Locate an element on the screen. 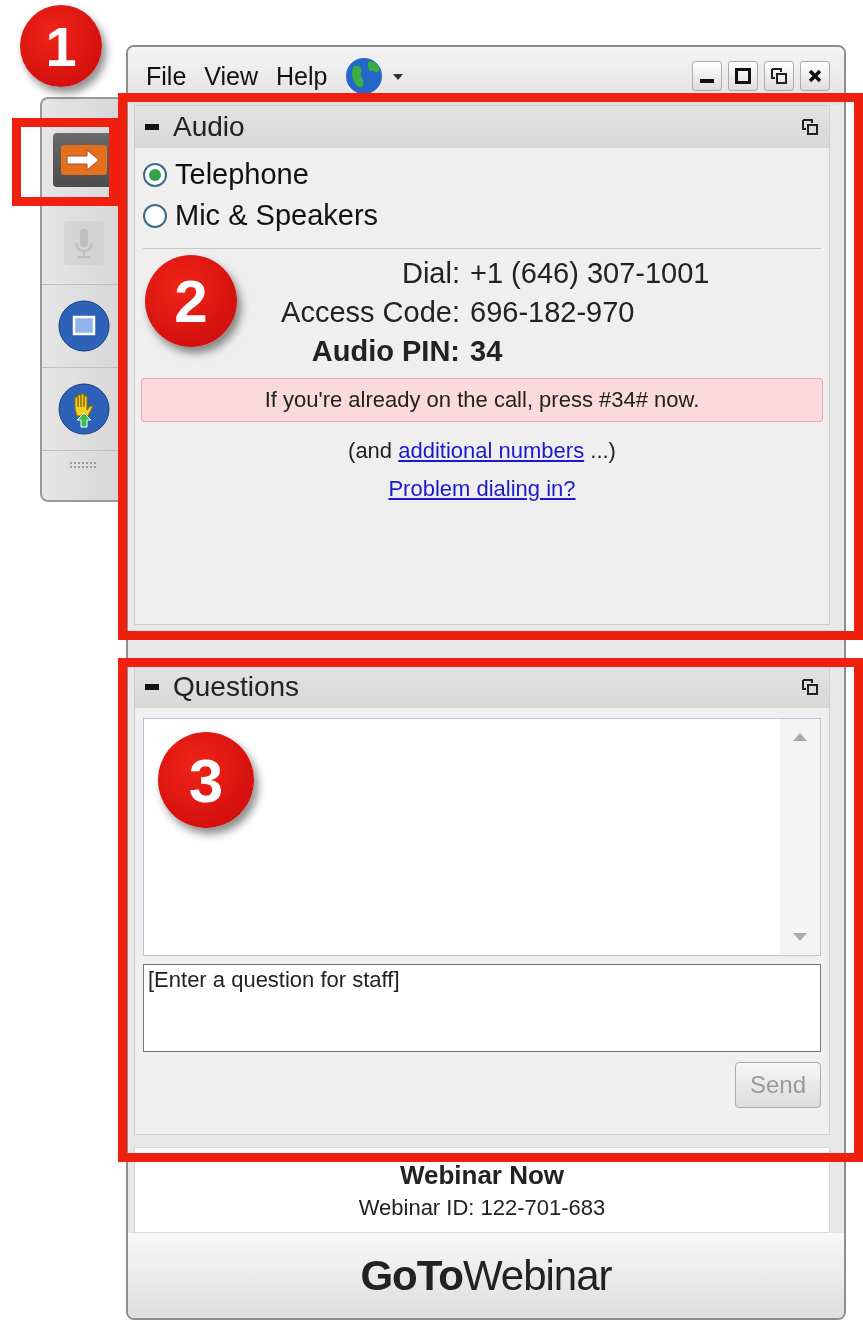 This screenshot has width=863, height=1328. screen-icon is located at coordinates (84, 326).